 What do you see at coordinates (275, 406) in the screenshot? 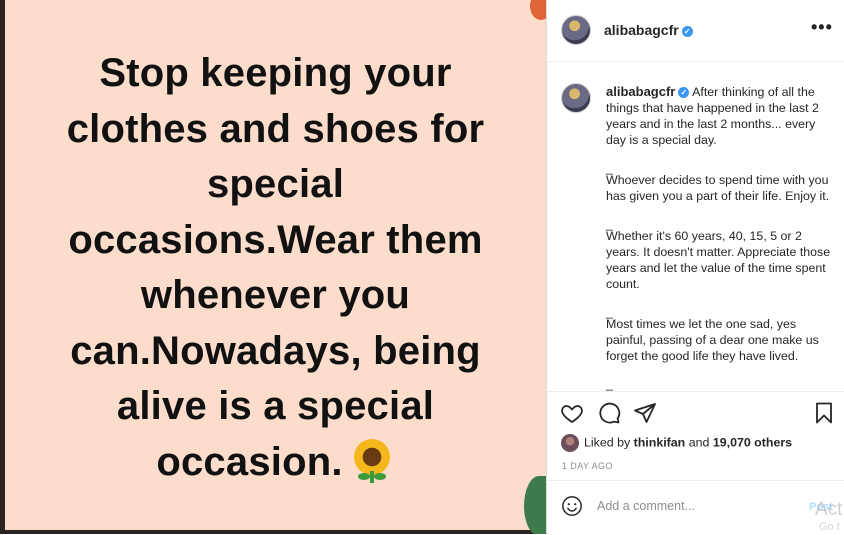
I see `quote-line: alive is a special` at bounding box center [275, 406].